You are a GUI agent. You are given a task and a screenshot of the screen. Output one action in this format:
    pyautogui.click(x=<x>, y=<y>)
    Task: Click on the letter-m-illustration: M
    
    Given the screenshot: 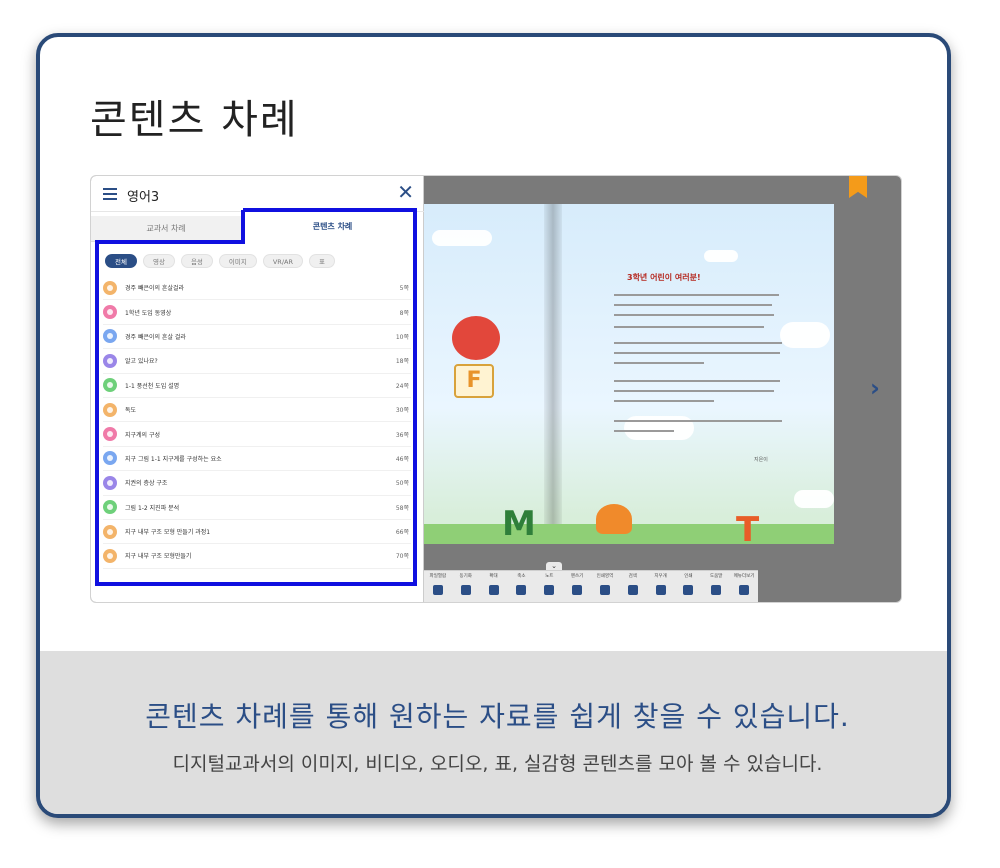 What is the action you would take?
    pyautogui.click(x=519, y=524)
    